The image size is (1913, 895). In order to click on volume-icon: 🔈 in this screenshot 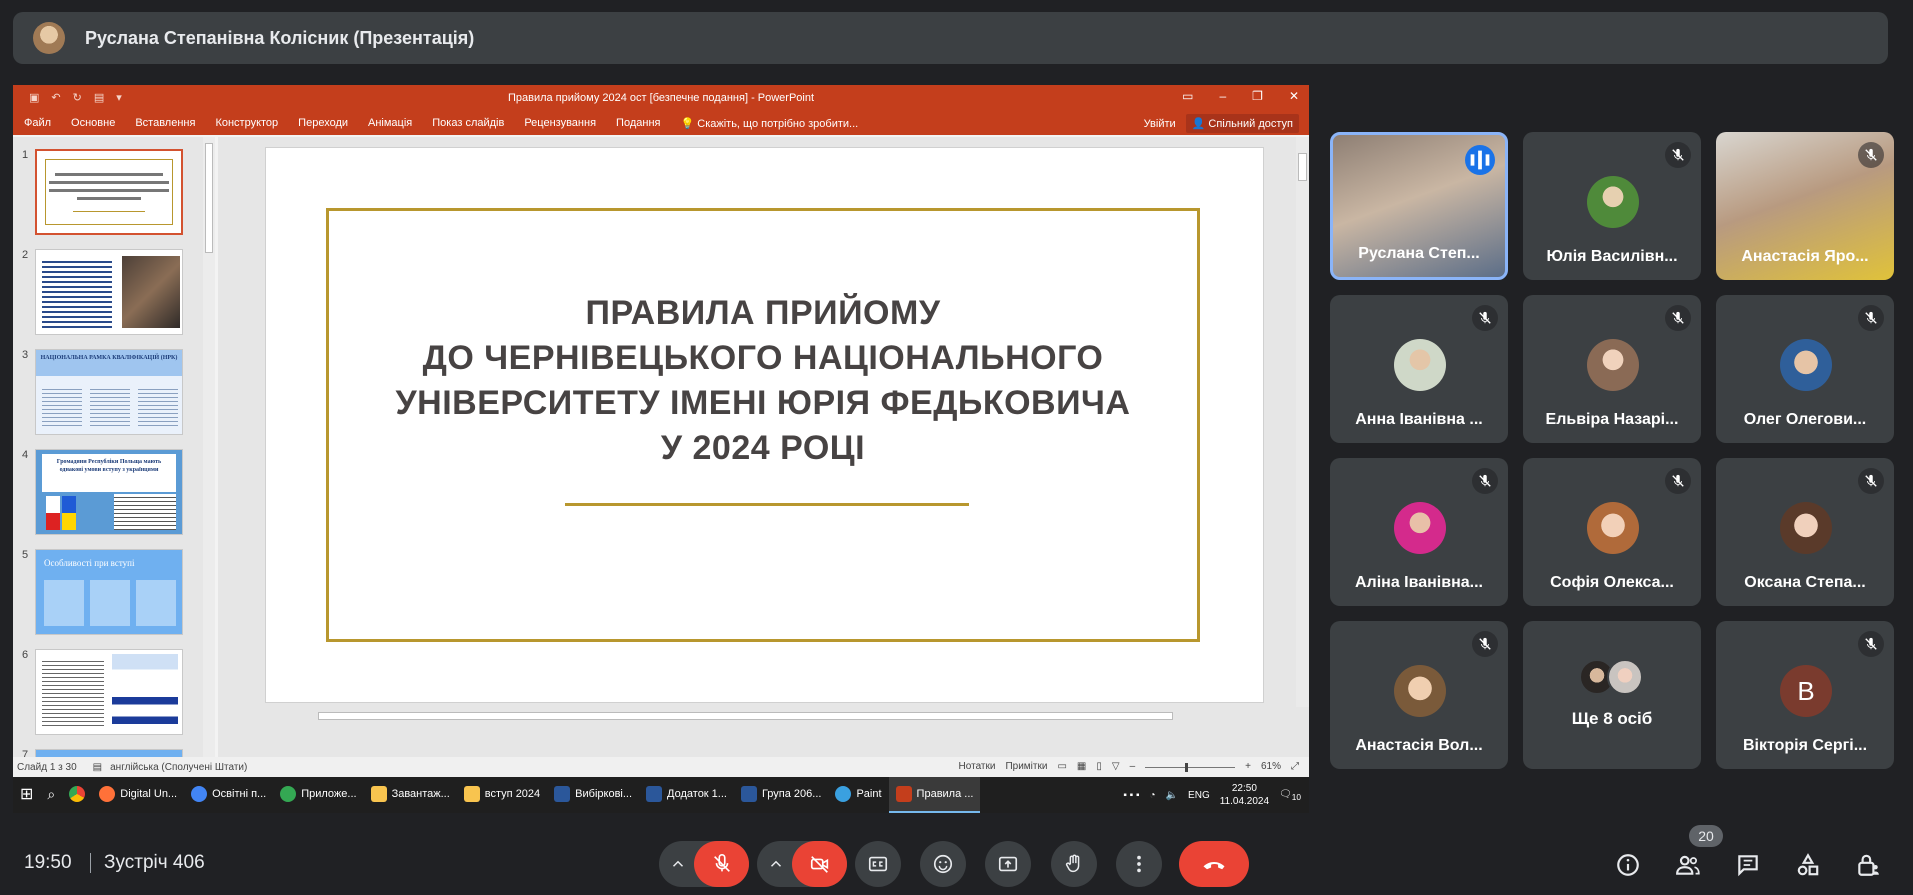, I will do `click(1172, 795)`.